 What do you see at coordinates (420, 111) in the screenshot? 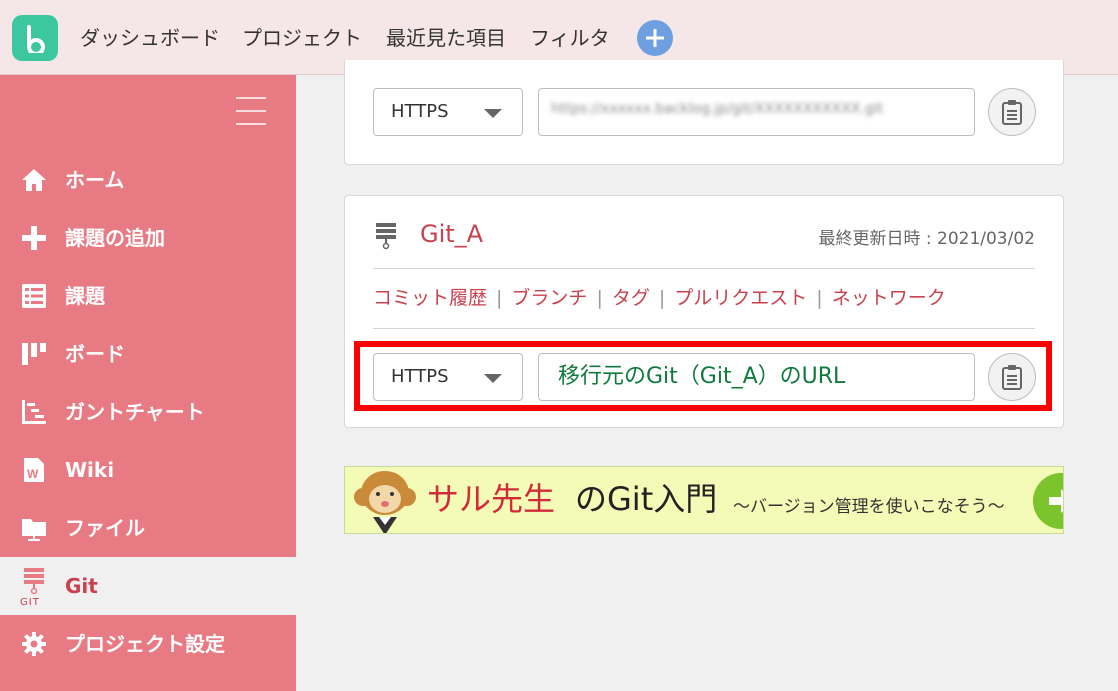
I see `protocol-value: HTTPS` at bounding box center [420, 111].